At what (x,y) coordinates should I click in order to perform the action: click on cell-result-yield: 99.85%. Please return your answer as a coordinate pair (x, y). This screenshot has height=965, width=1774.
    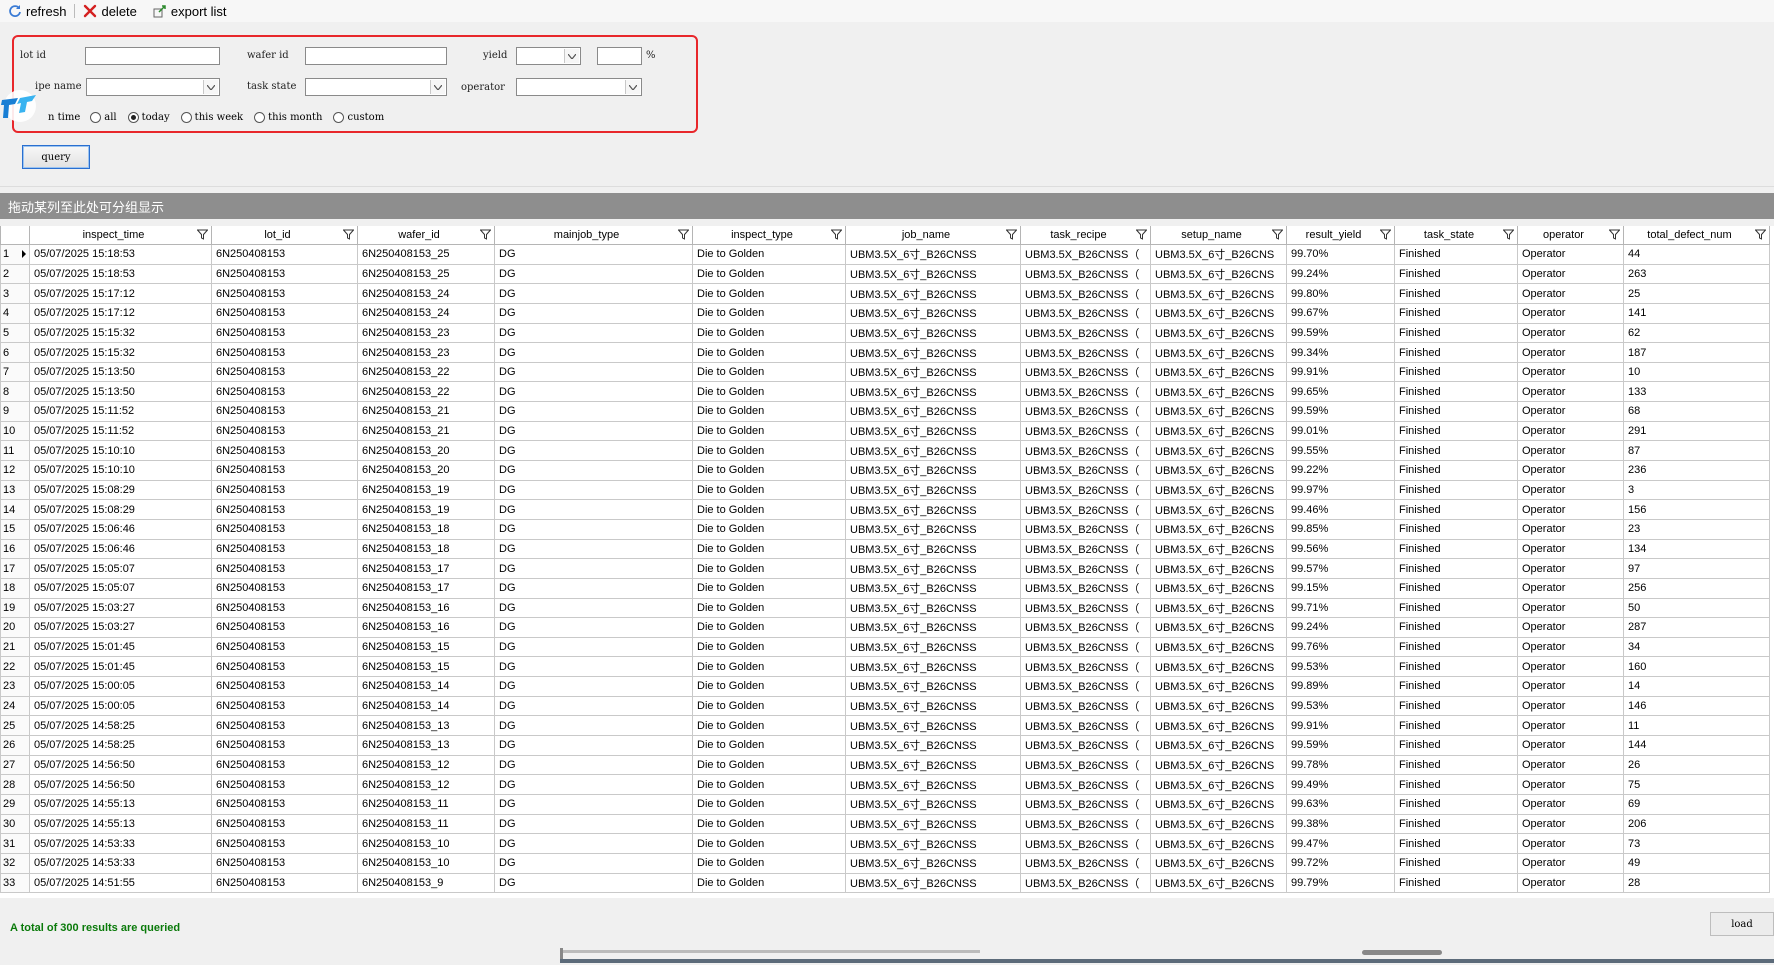
    Looking at the image, I should click on (1340, 529).